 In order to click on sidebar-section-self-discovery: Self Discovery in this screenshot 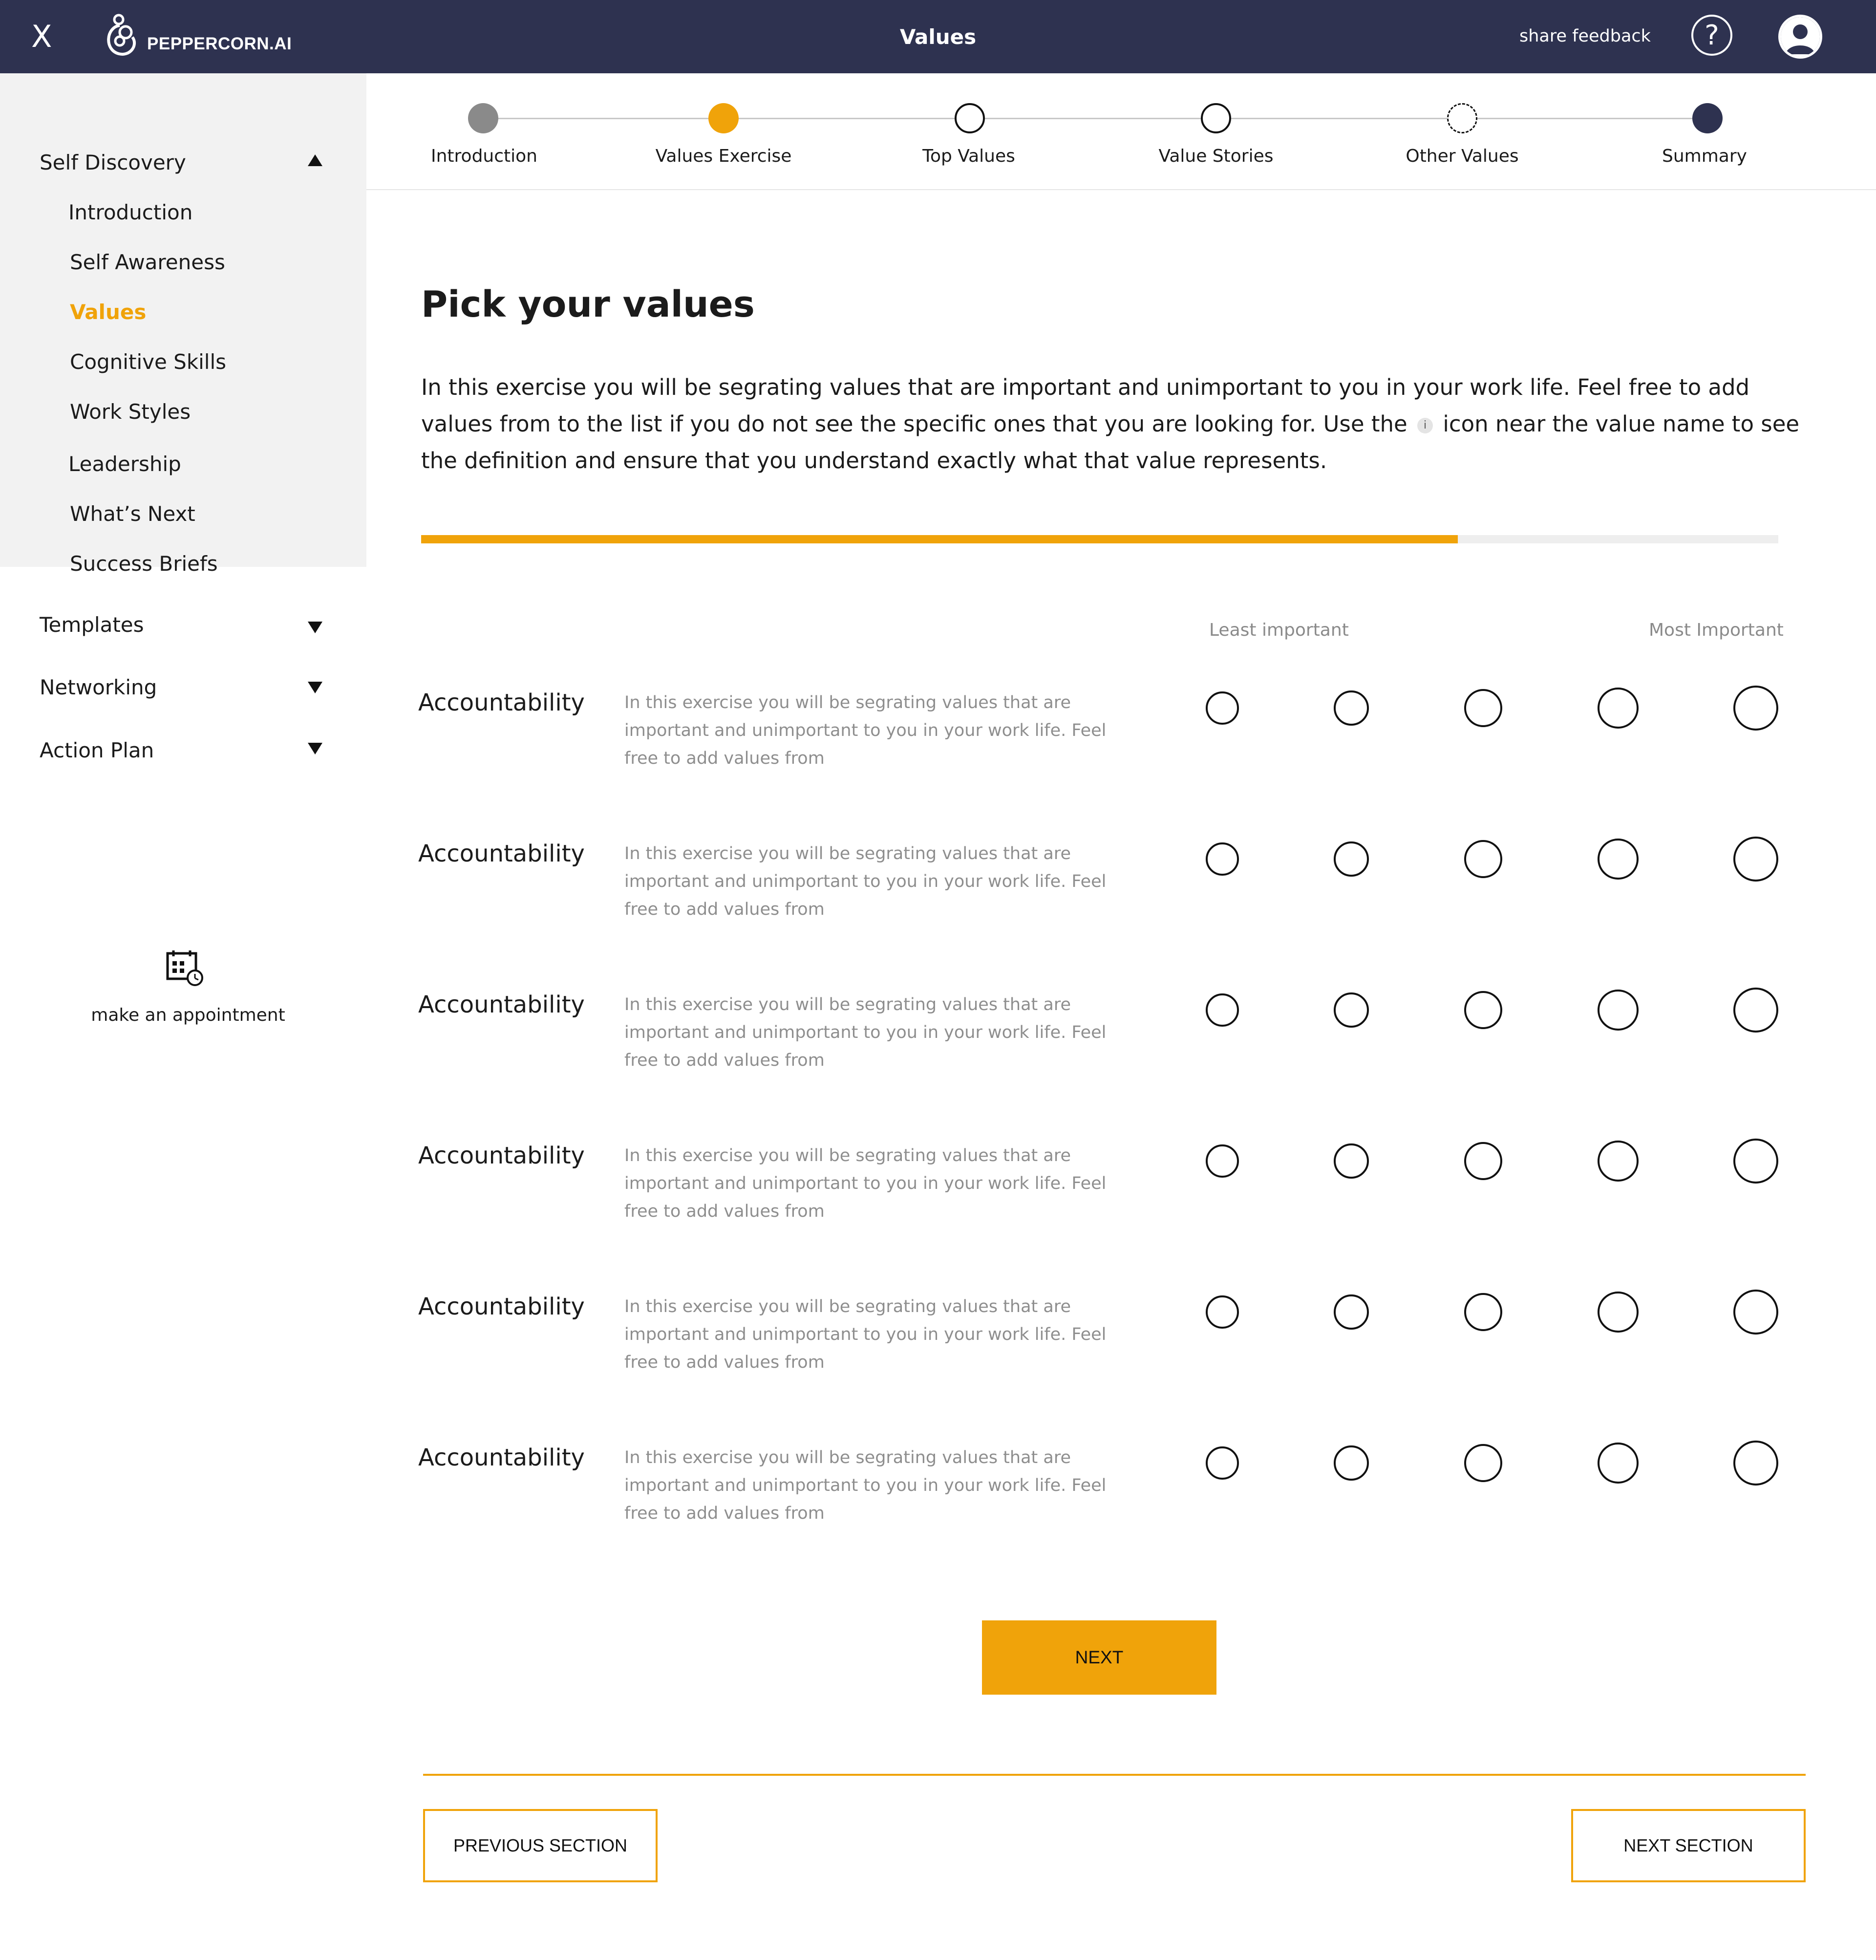, I will do `click(113, 162)`.